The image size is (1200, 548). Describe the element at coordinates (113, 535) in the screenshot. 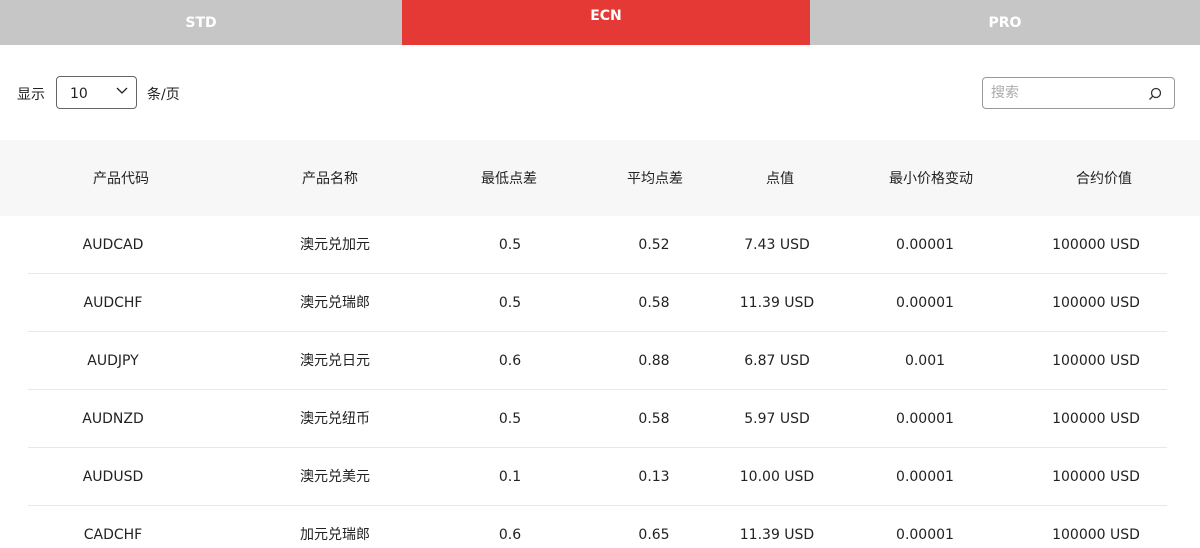

I see `cell-product-code: CADCHF` at that location.